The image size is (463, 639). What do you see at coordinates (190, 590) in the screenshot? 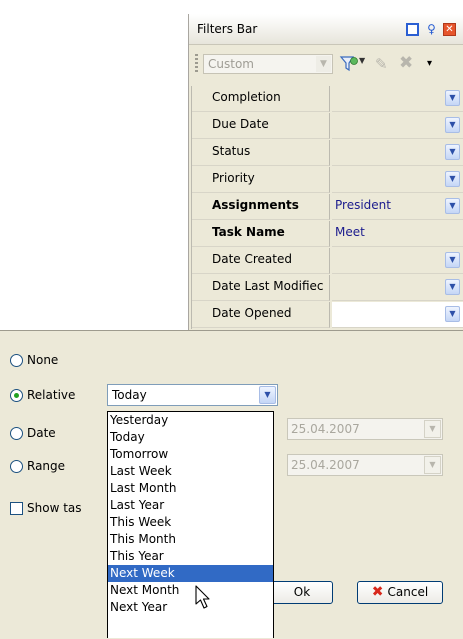
I see `list-item: Next Month` at bounding box center [190, 590].